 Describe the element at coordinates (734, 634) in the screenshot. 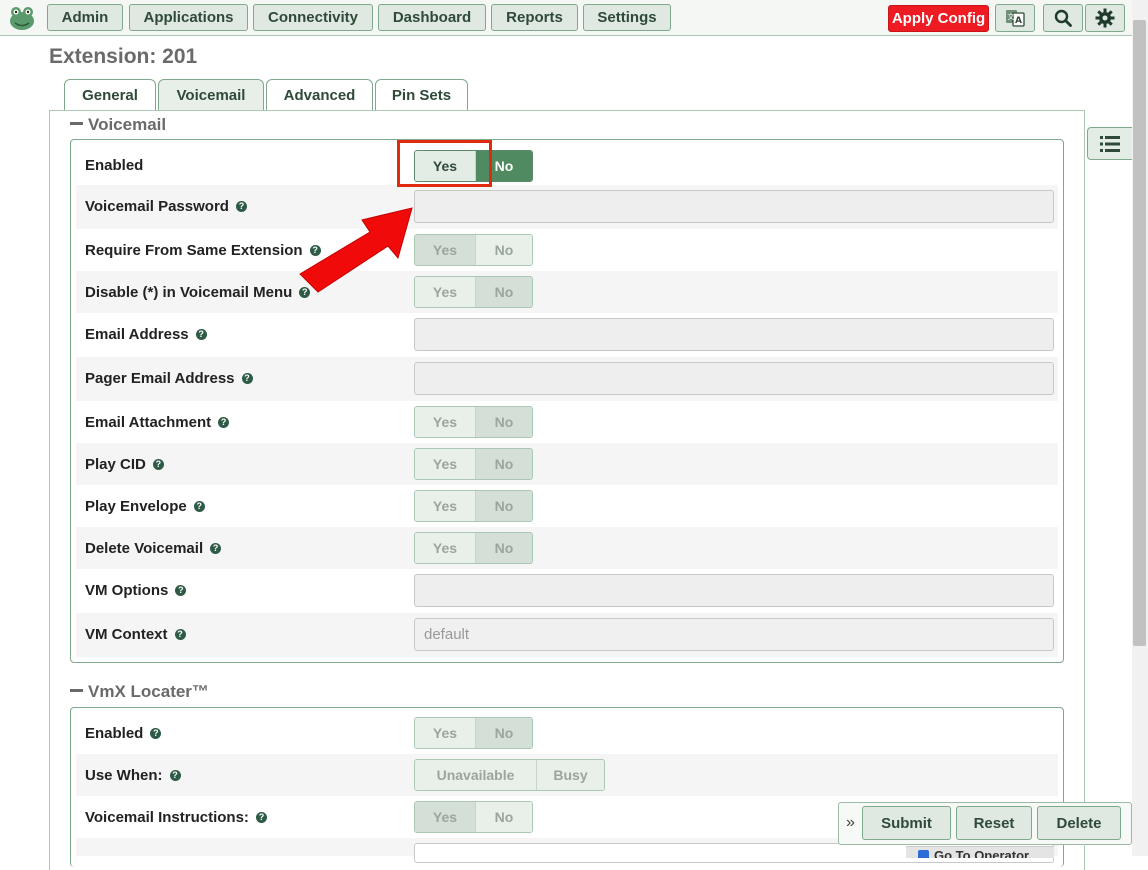

I see `vm-context-input: default` at that location.